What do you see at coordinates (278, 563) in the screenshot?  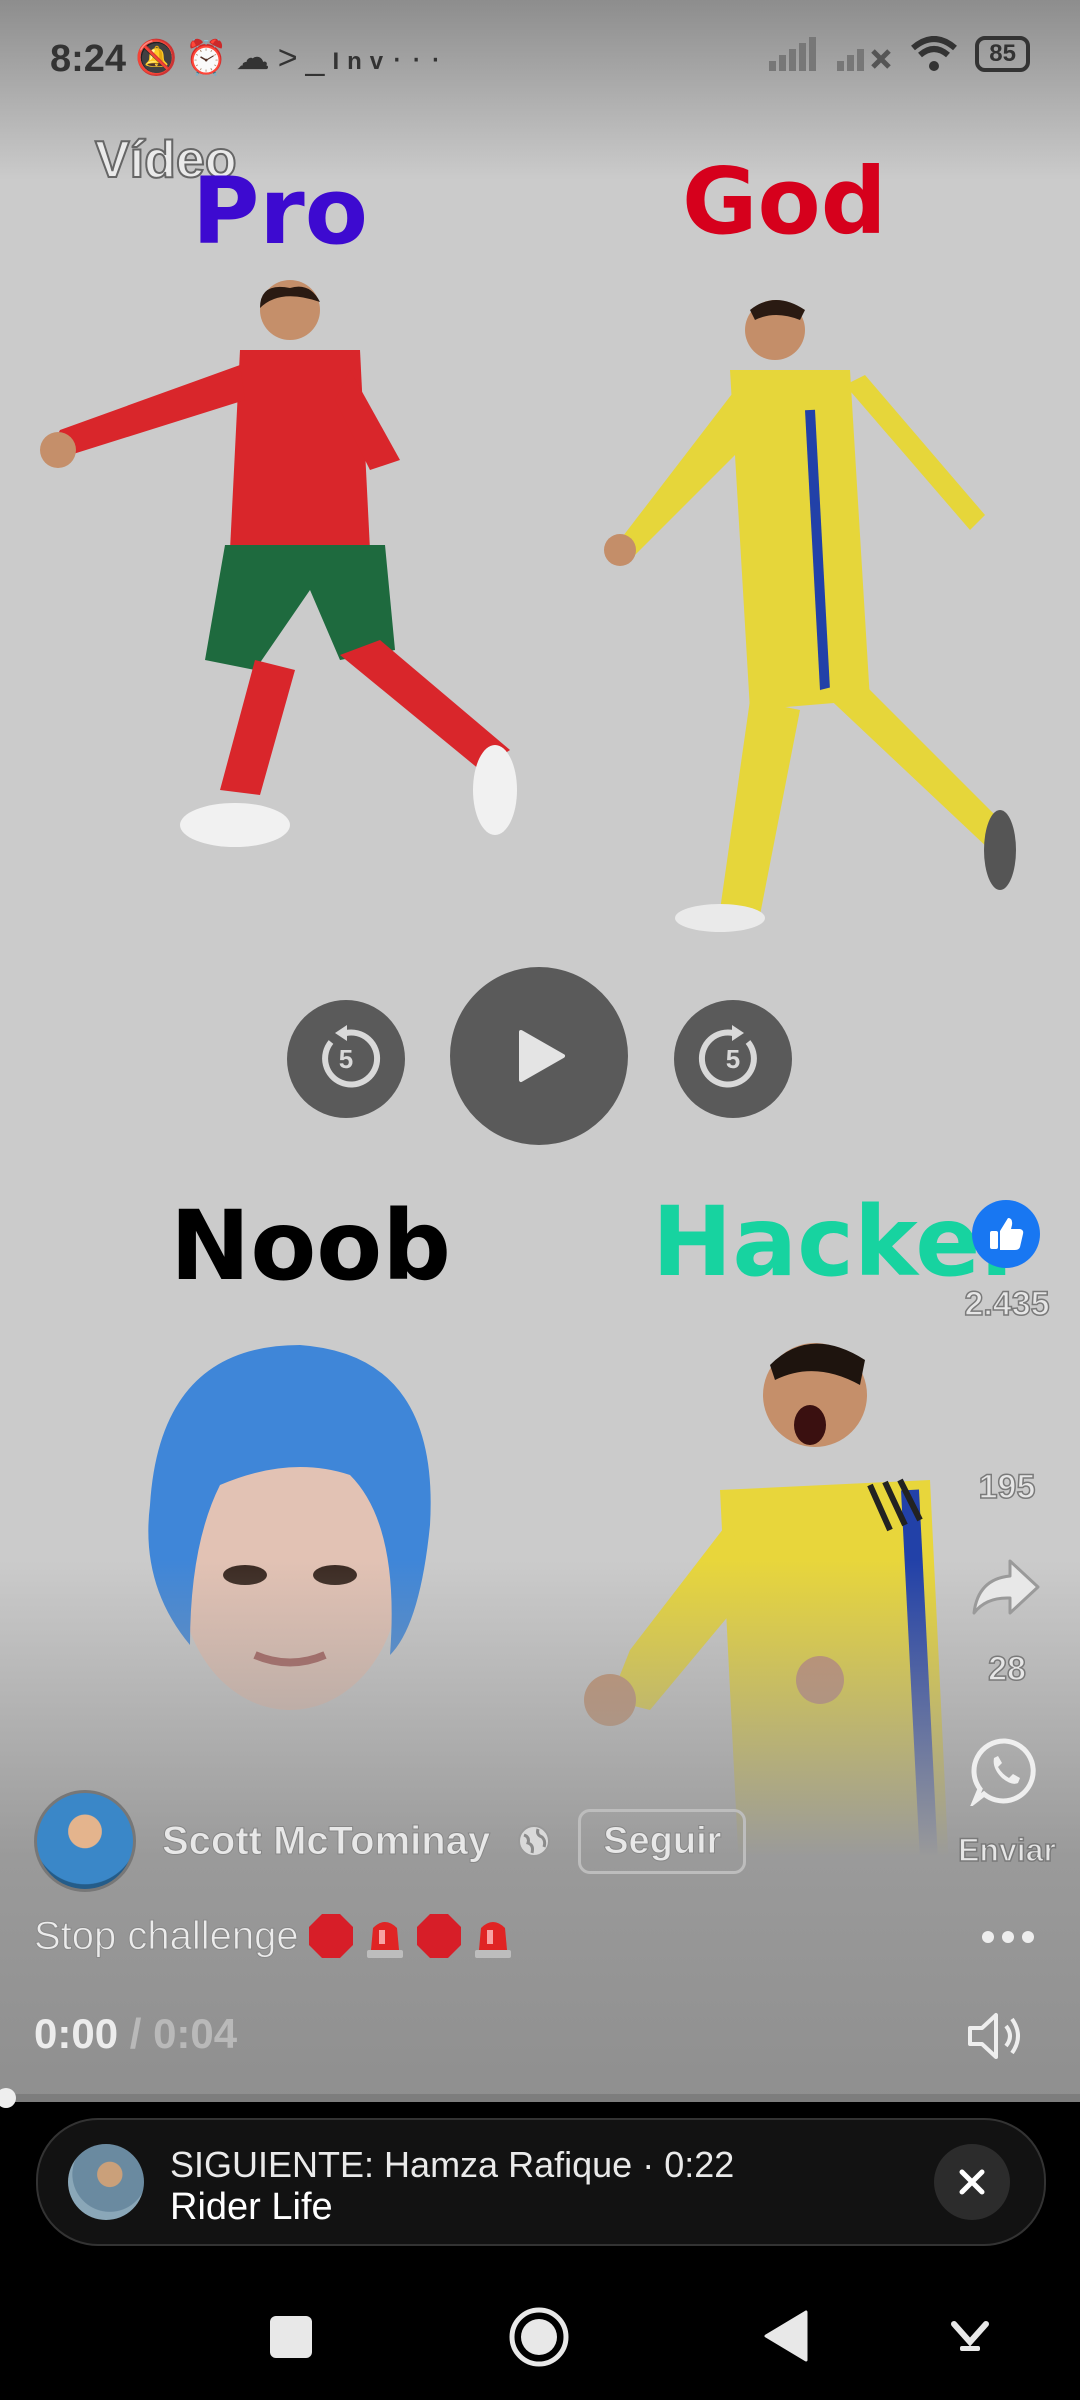 I see `player-figure-red` at bounding box center [278, 563].